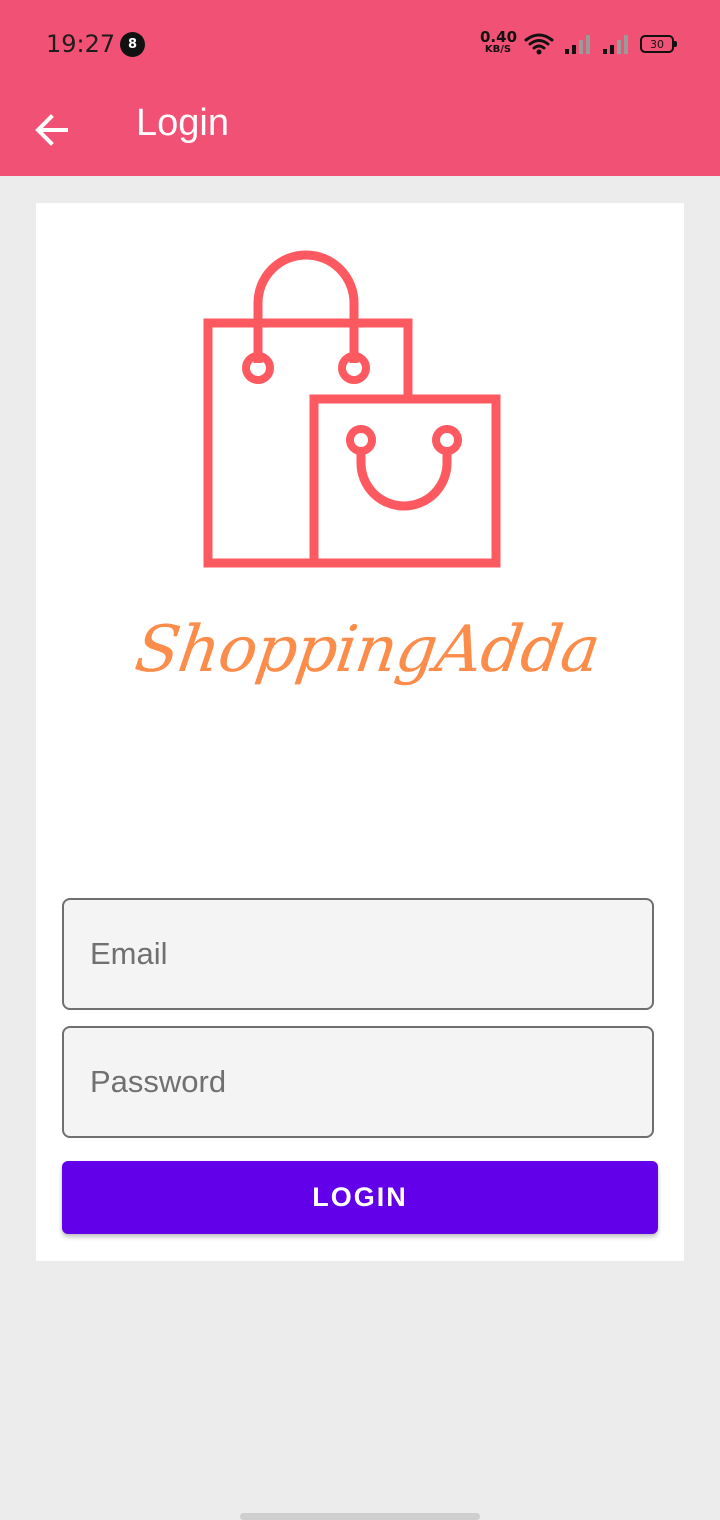 The width and height of the screenshot is (720, 1520). What do you see at coordinates (360, 1197) in the screenshot?
I see `login-button: LOGIN` at bounding box center [360, 1197].